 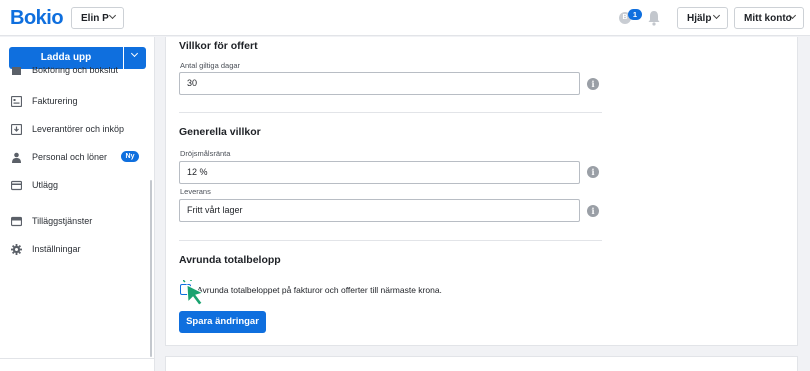 What do you see at coordinates (151, 268) in the screenshot?
I see `sidebar-scrollbar` at bounding box center [151, 268].